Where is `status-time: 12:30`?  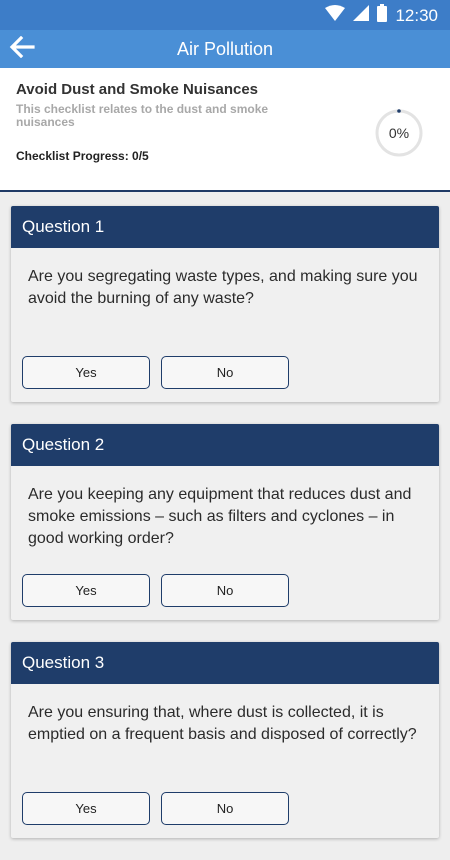
status-time: 12:30 is located at coordinates (416, 15).